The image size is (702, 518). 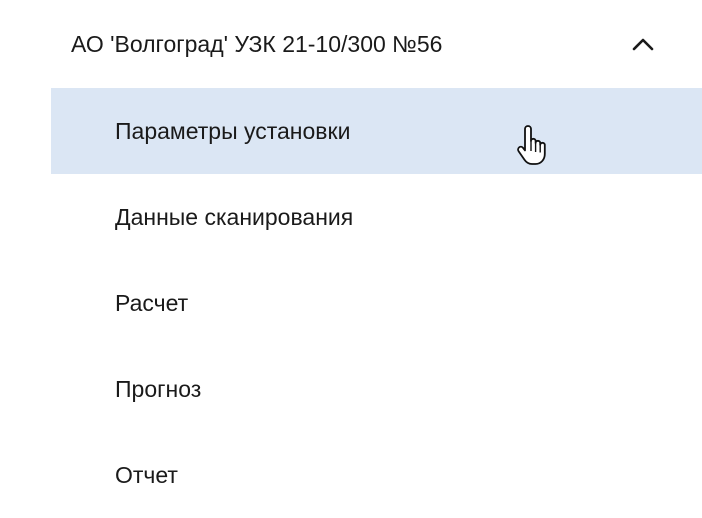 I want to click on menu-item-label: Прогноз, so click(x=158, y=389).